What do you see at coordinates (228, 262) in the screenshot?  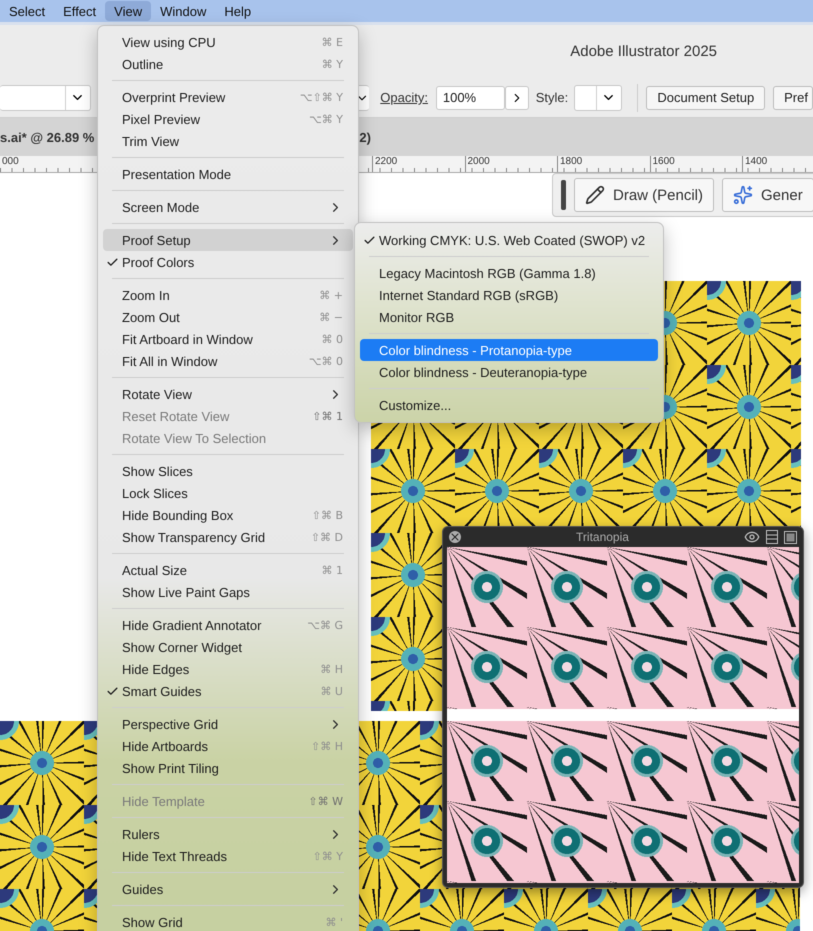 I see `menu-item: Proof Colors` at bounding box center [228, 262].